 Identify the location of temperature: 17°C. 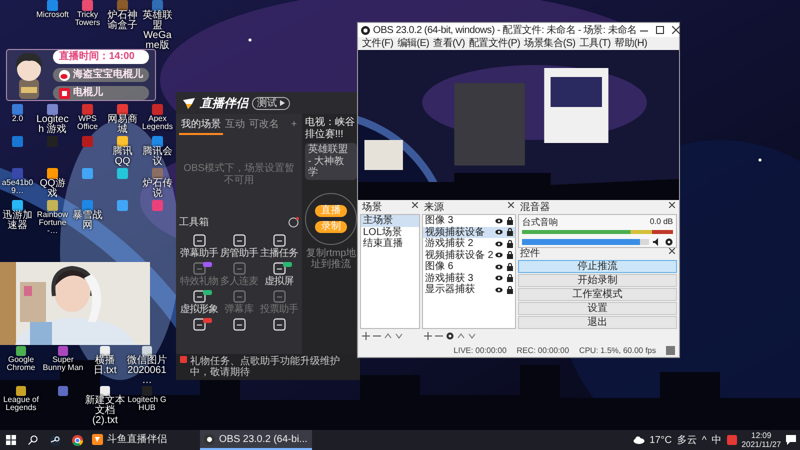
(661, 441).